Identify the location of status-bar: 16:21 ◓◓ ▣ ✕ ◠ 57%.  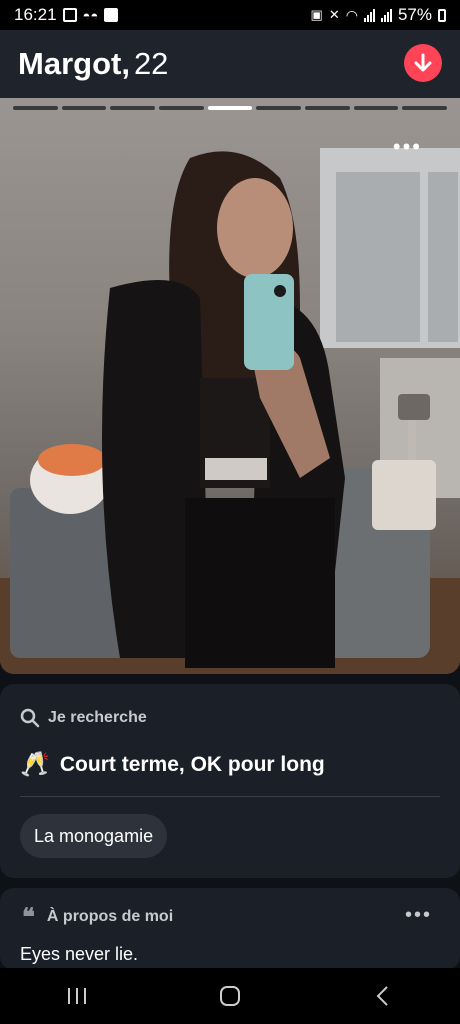
(230, 15).